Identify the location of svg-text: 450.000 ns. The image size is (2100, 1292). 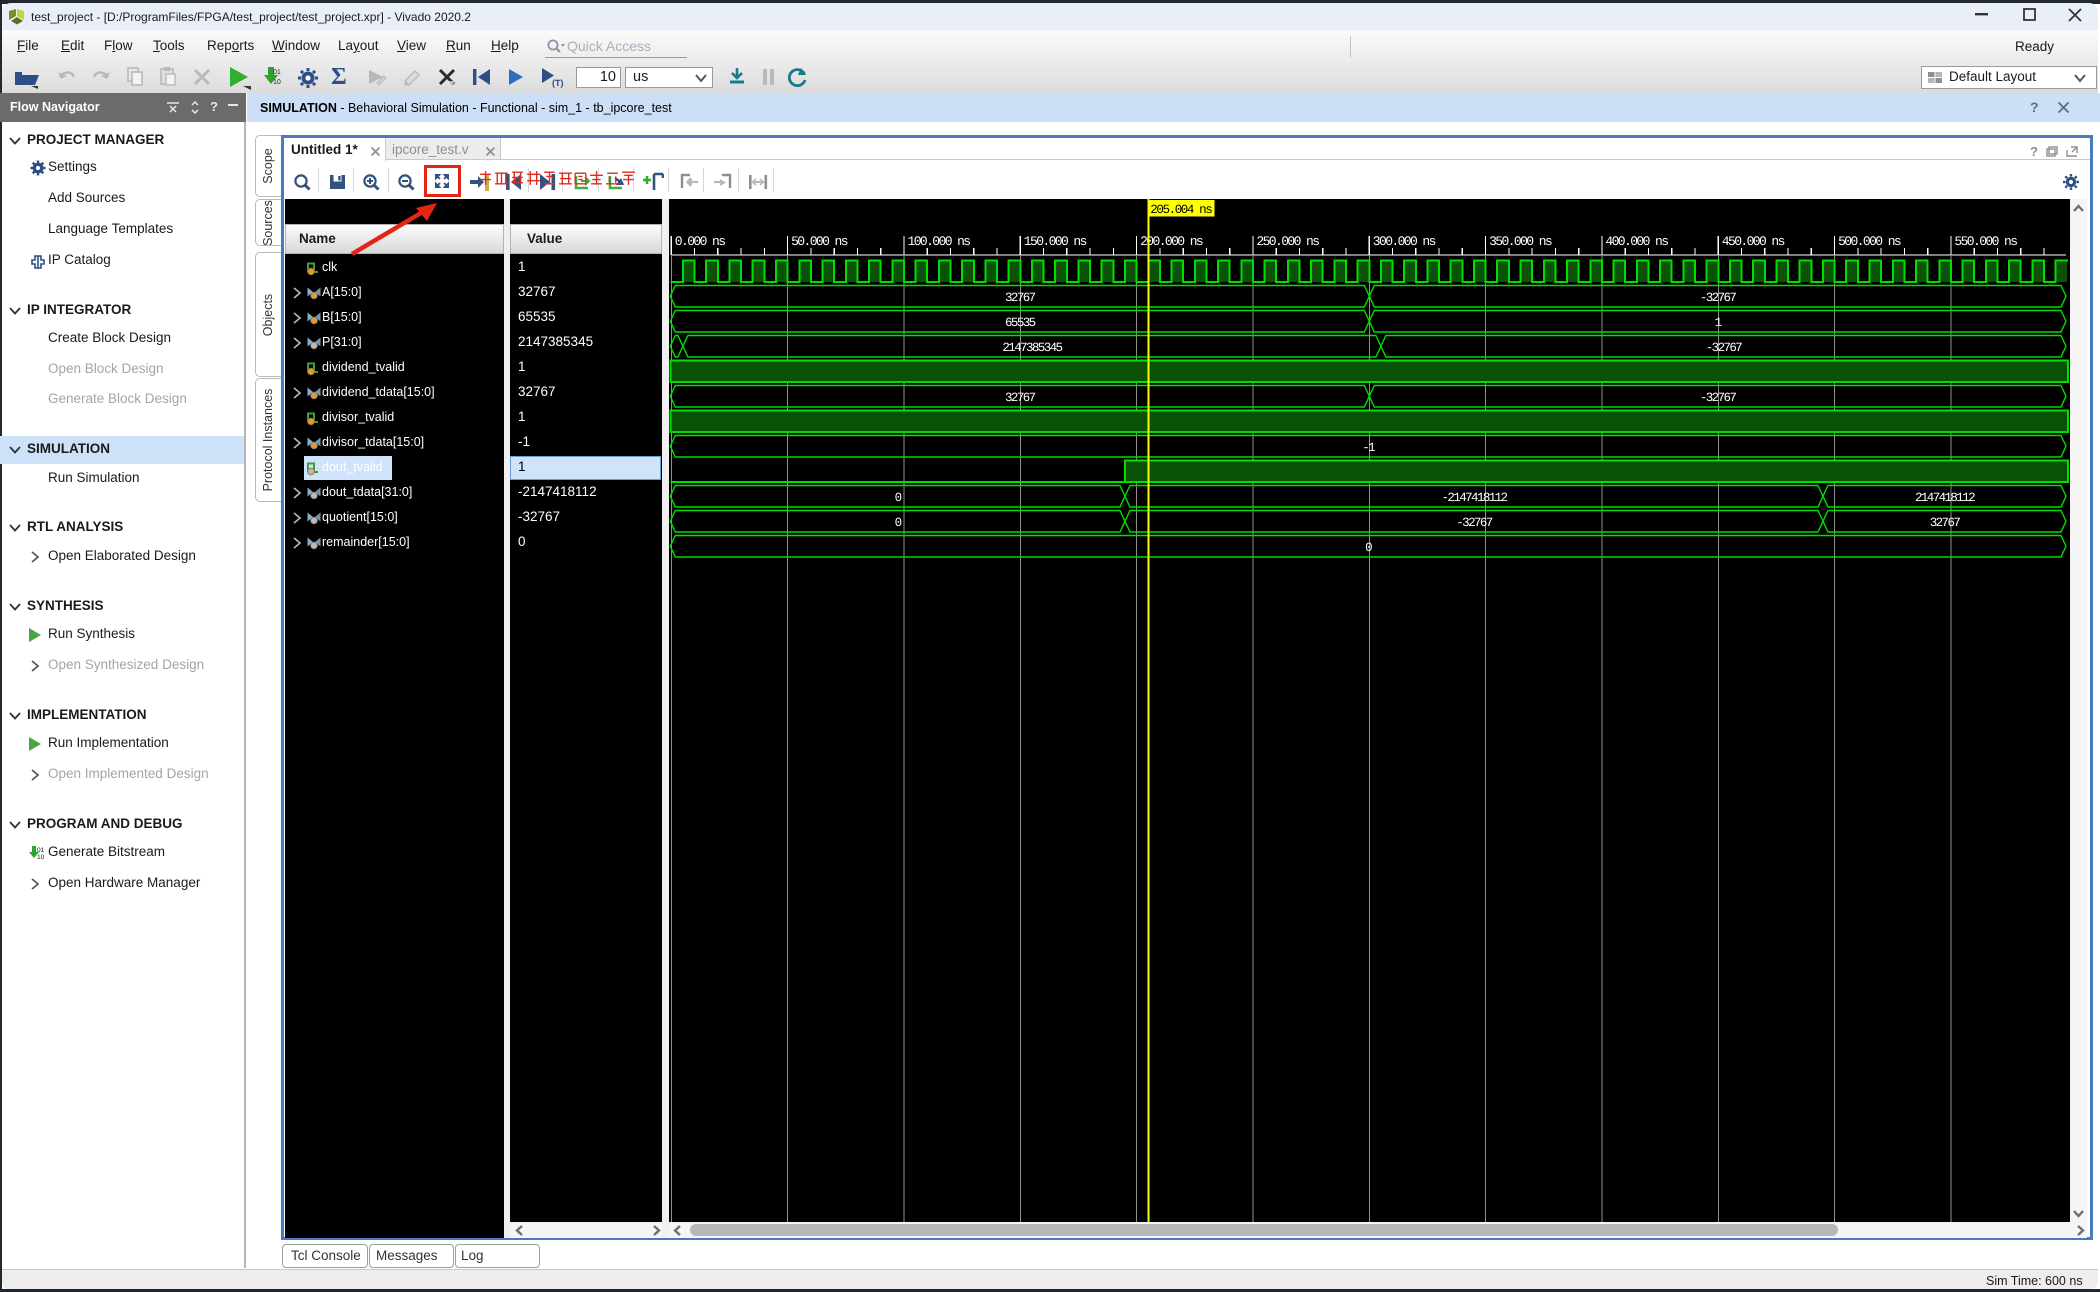
(1753, 241).